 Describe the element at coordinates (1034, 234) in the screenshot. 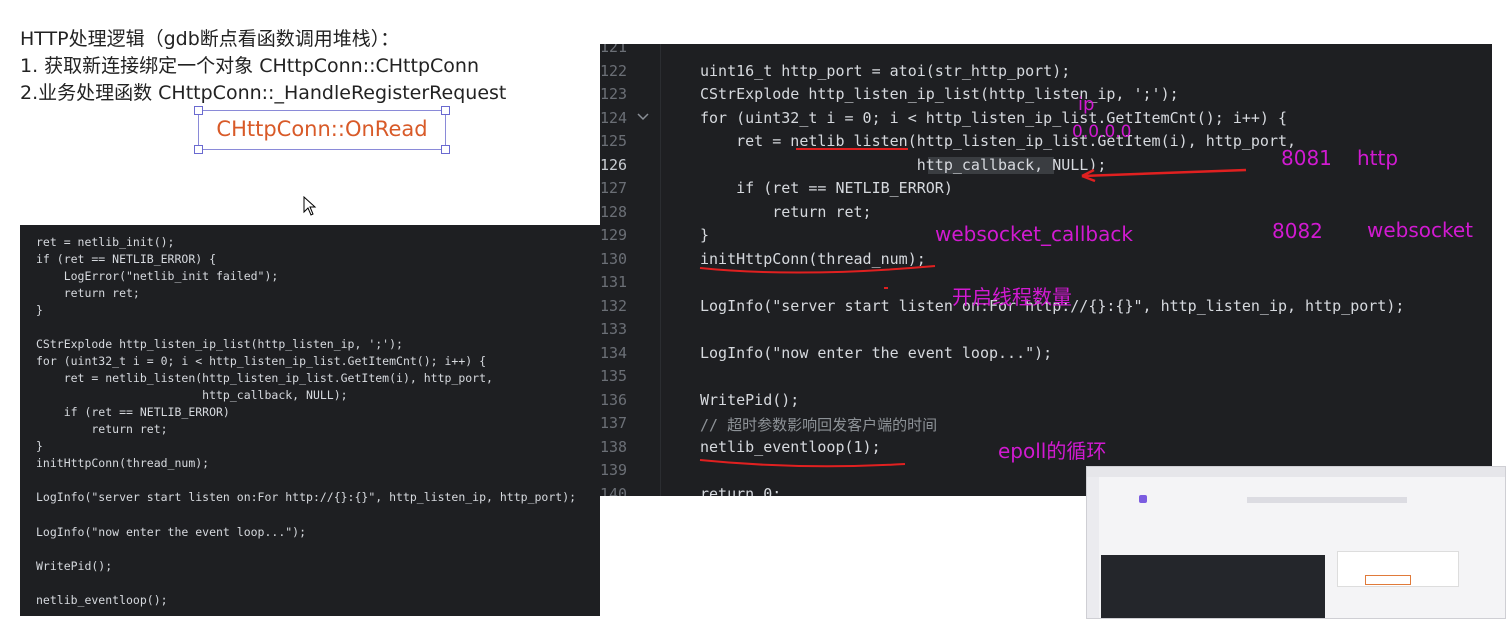

I see `annotation-ws-callback: websocket_callback` at that location.